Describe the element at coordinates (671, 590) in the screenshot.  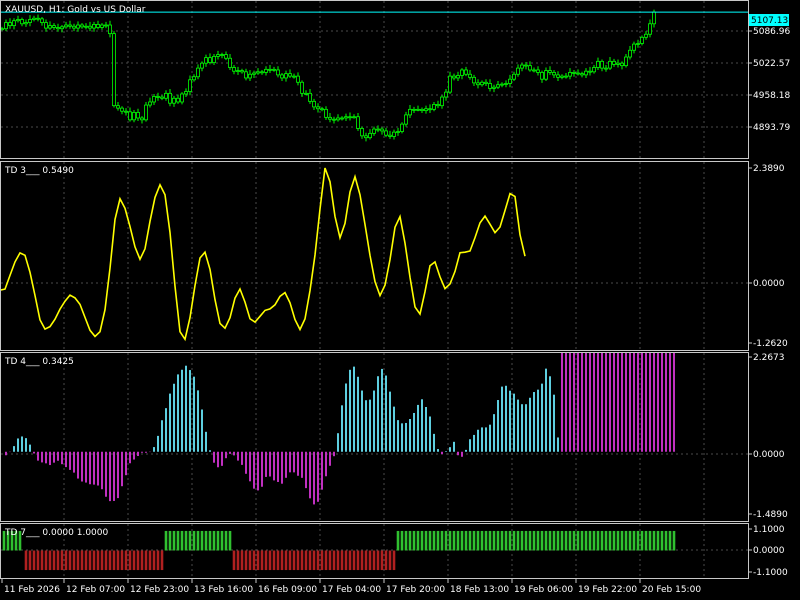
I see `time-label: 20 Feb 15:00` at that location.